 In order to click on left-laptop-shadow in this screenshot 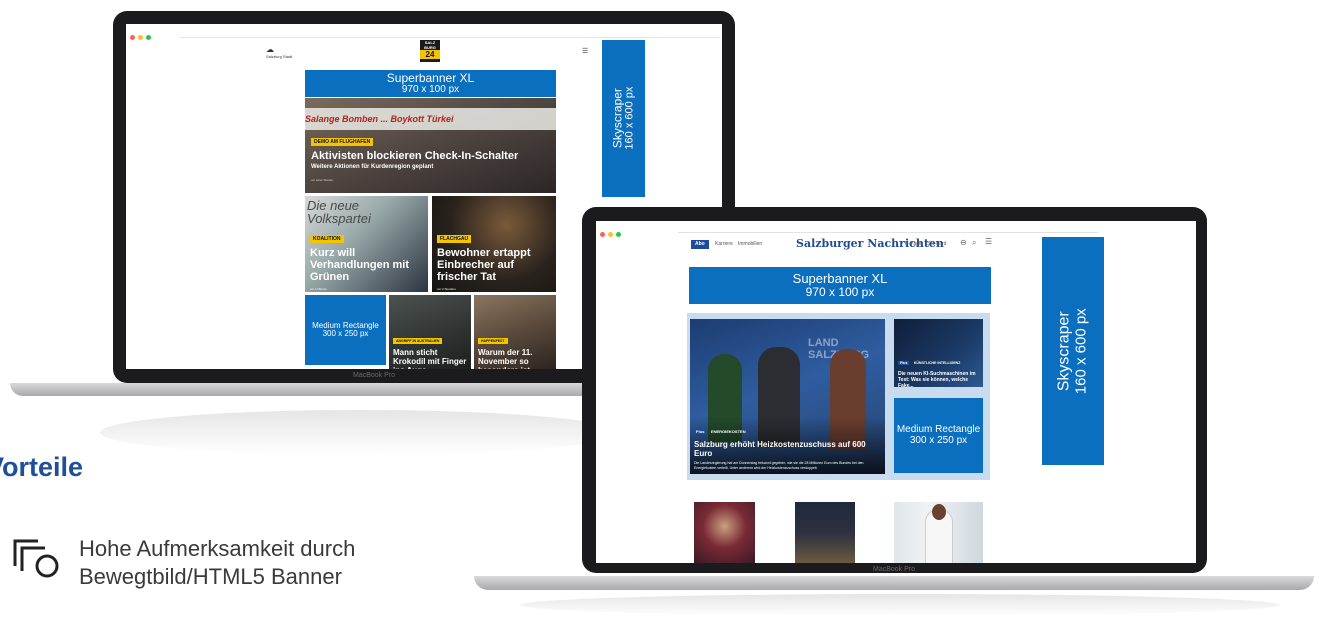, I will do `click(360, 432)`.